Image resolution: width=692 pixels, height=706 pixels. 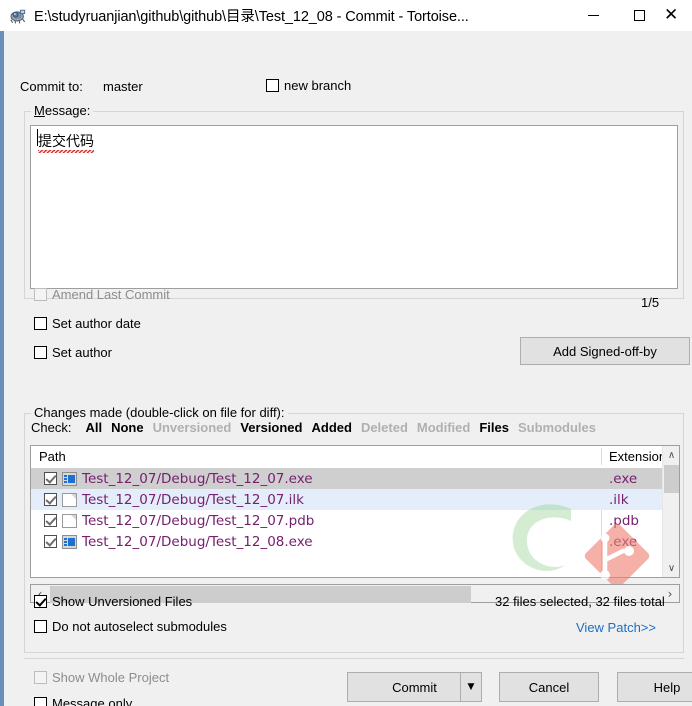 What do you see at coordinates (197, 541) in the screenshot?
I see `row-path: Test_12_07/Debug/Test_12_08.exe` at bounding box center [197, 541].